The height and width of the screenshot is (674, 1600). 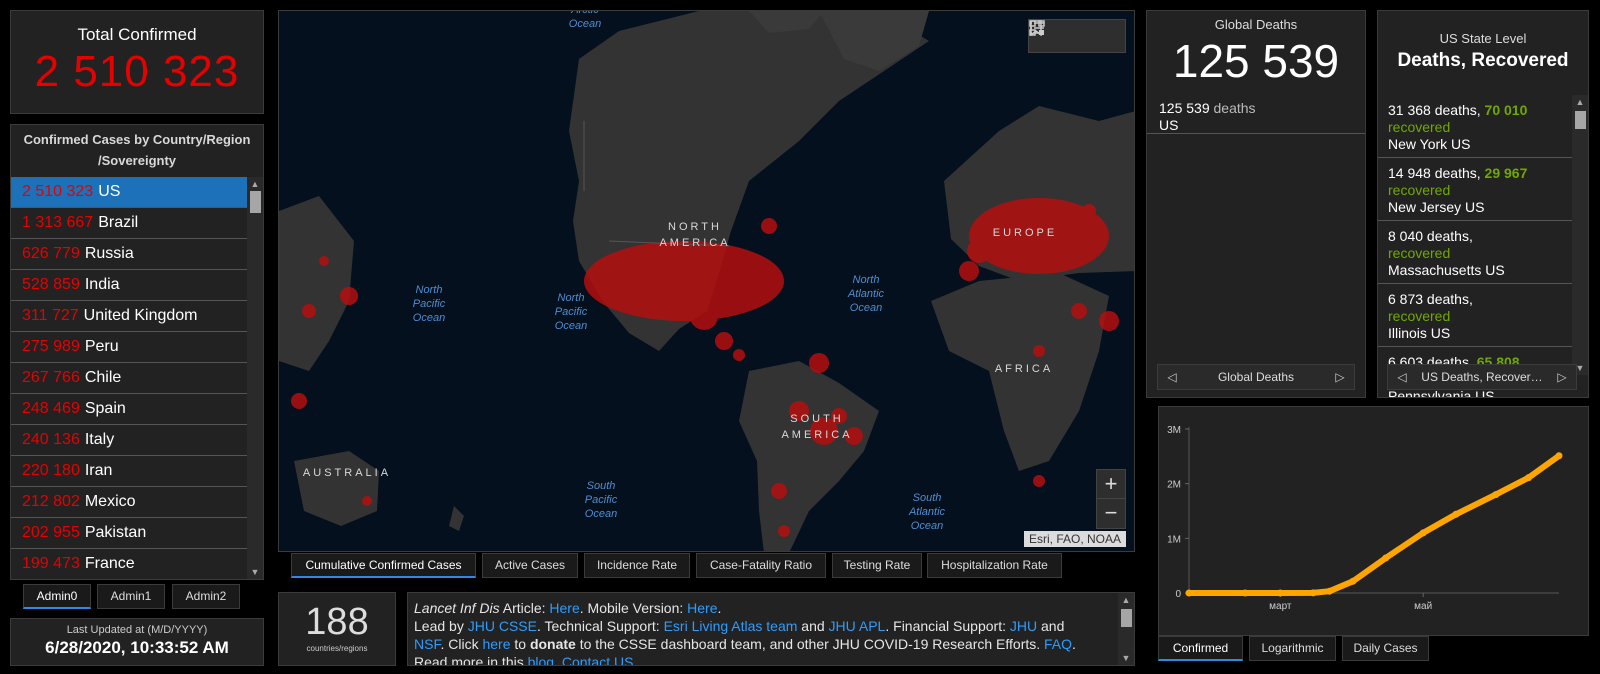 What do you see at coordinates (1430, 299) in the screenshot?
I see `state-deaths: 6 873 deaths,` at bounding box center [1430, 299].